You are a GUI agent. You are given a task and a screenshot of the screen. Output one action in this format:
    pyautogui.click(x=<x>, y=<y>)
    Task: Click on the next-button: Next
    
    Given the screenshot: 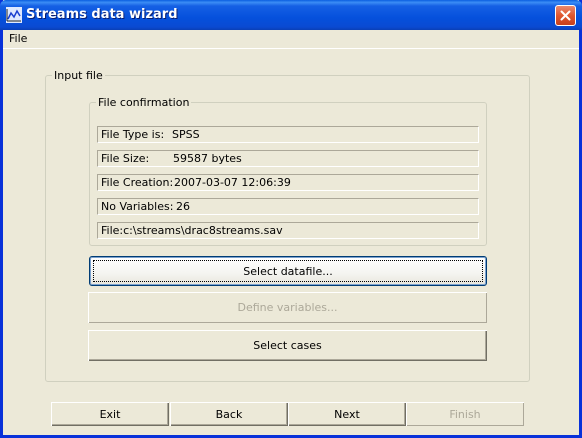 What is the action you would take?
    pyautogui.click(x=347, y=414)
    